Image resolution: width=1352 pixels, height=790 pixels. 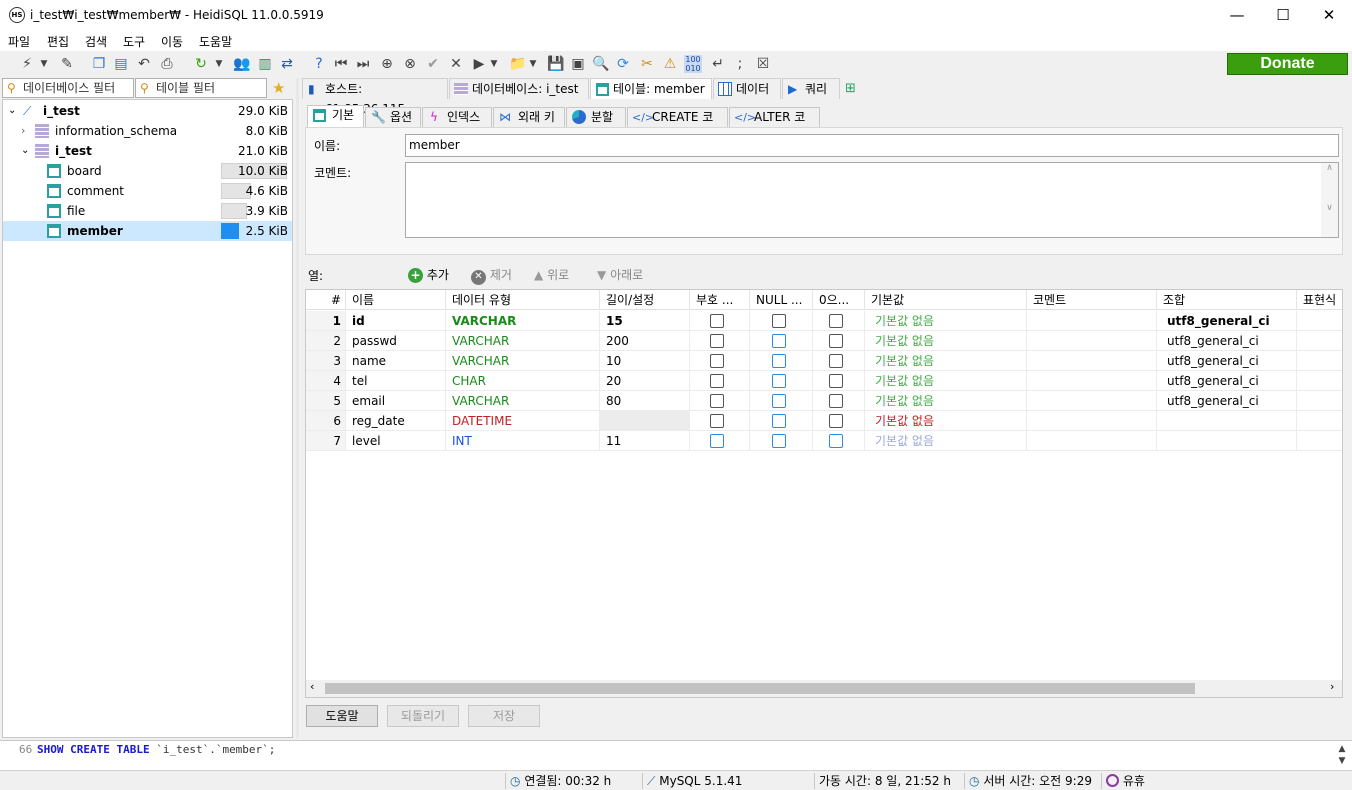 I want to click on row-number: 7, so click(x=326, y=441).